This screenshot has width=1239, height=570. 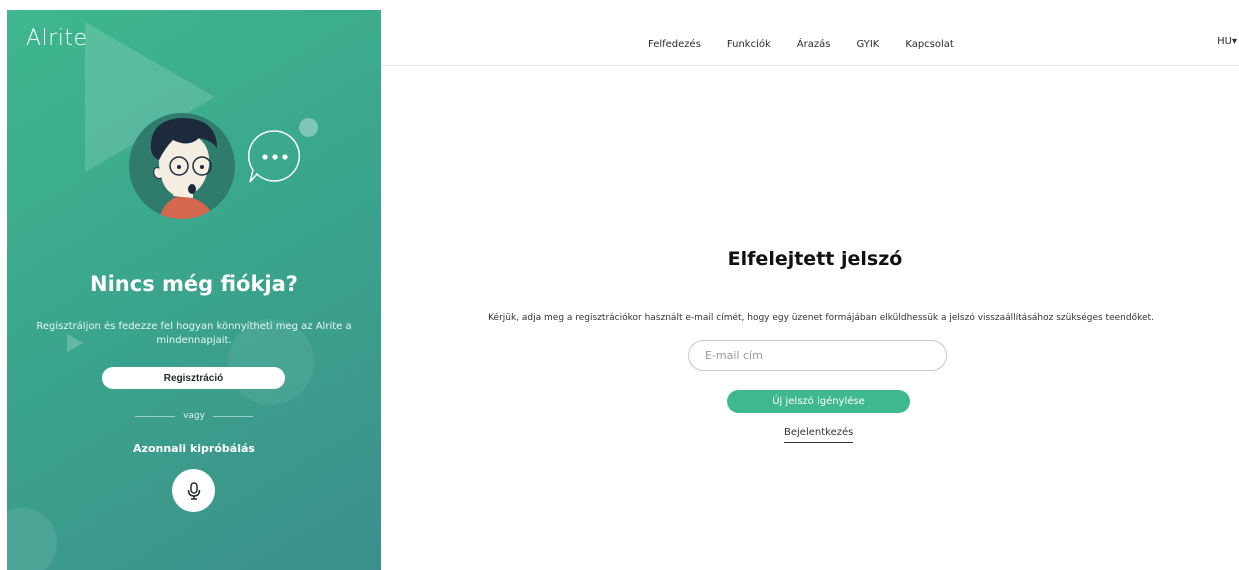 I want to click on or-divider: vagy, so click(x=194, y=416).